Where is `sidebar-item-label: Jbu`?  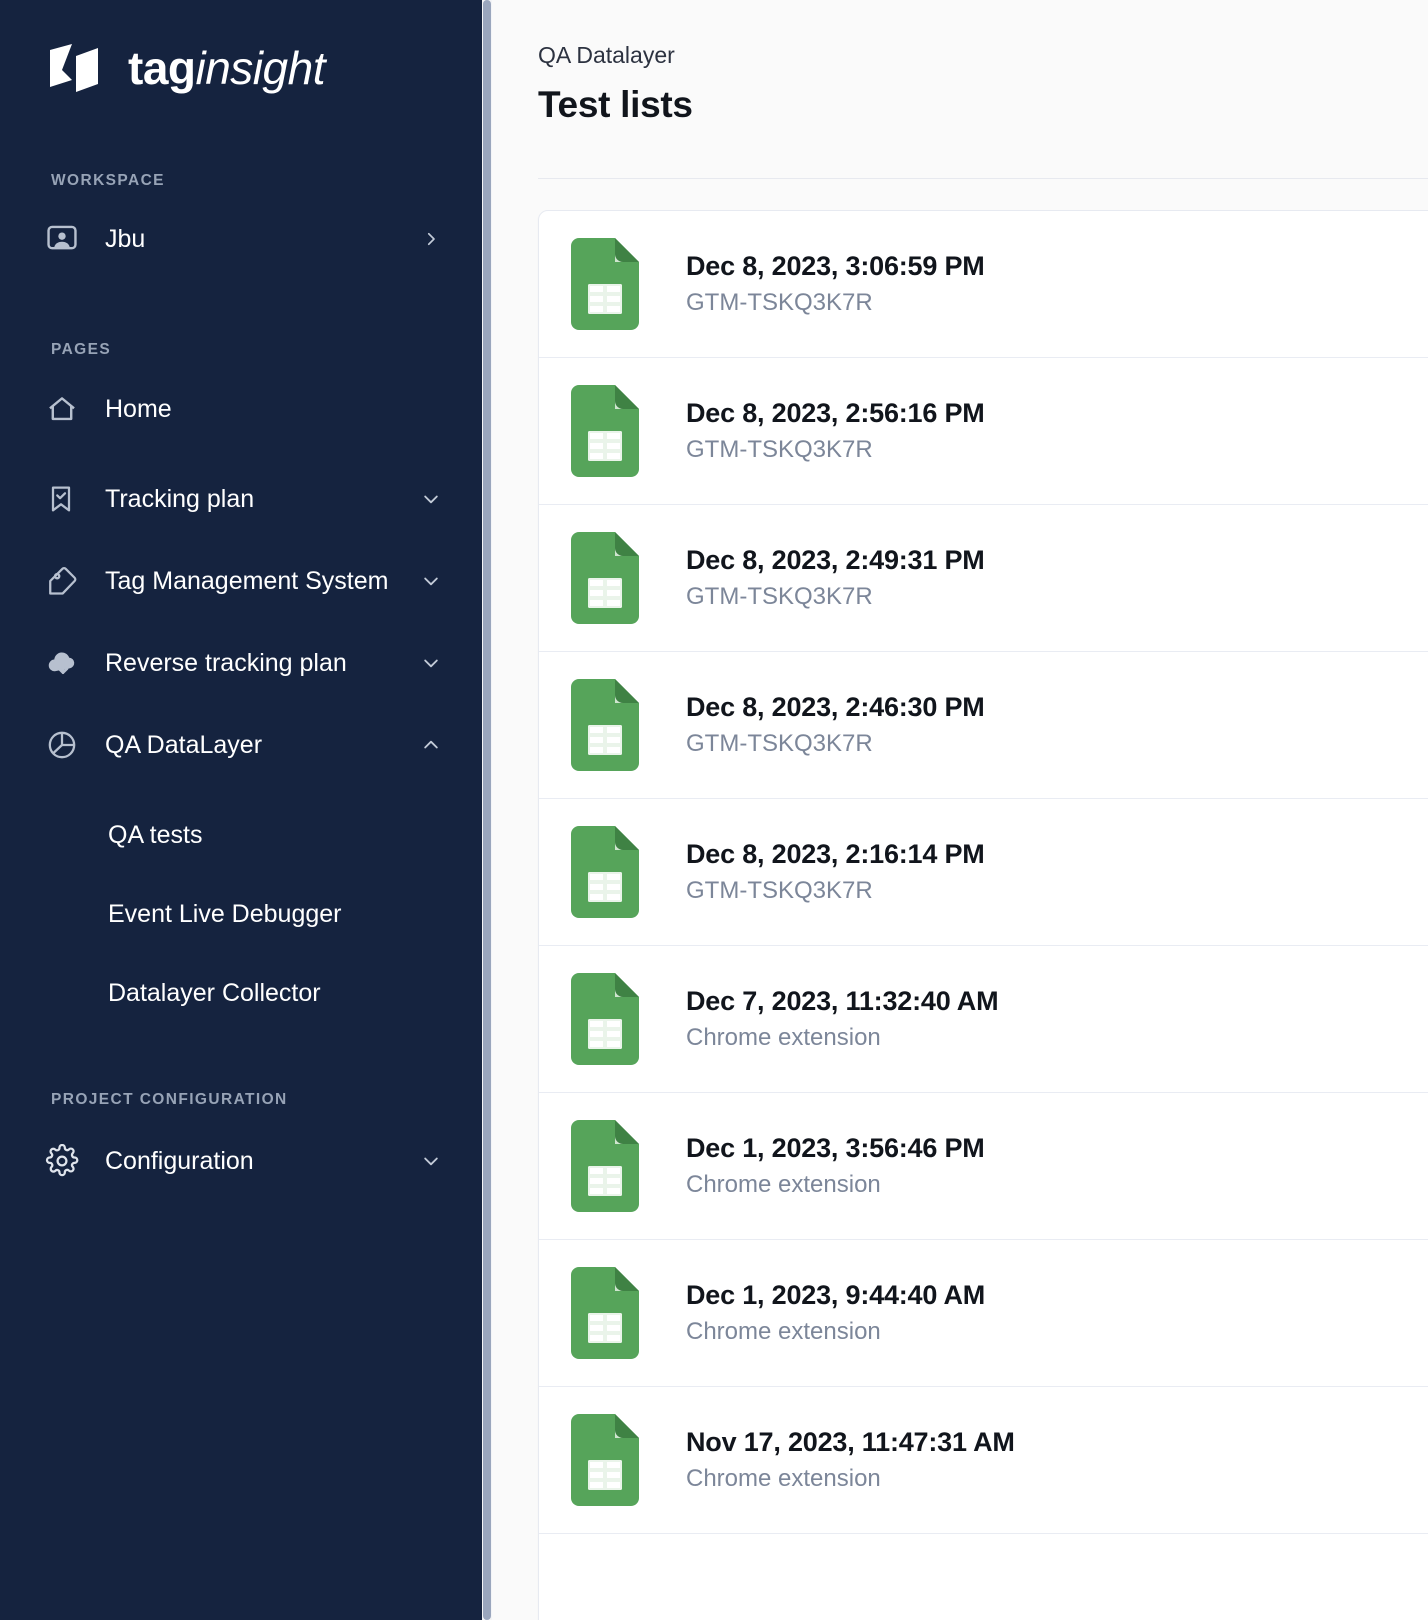
sidebar-item-label: Jbu is located at coordinates (125, 238).